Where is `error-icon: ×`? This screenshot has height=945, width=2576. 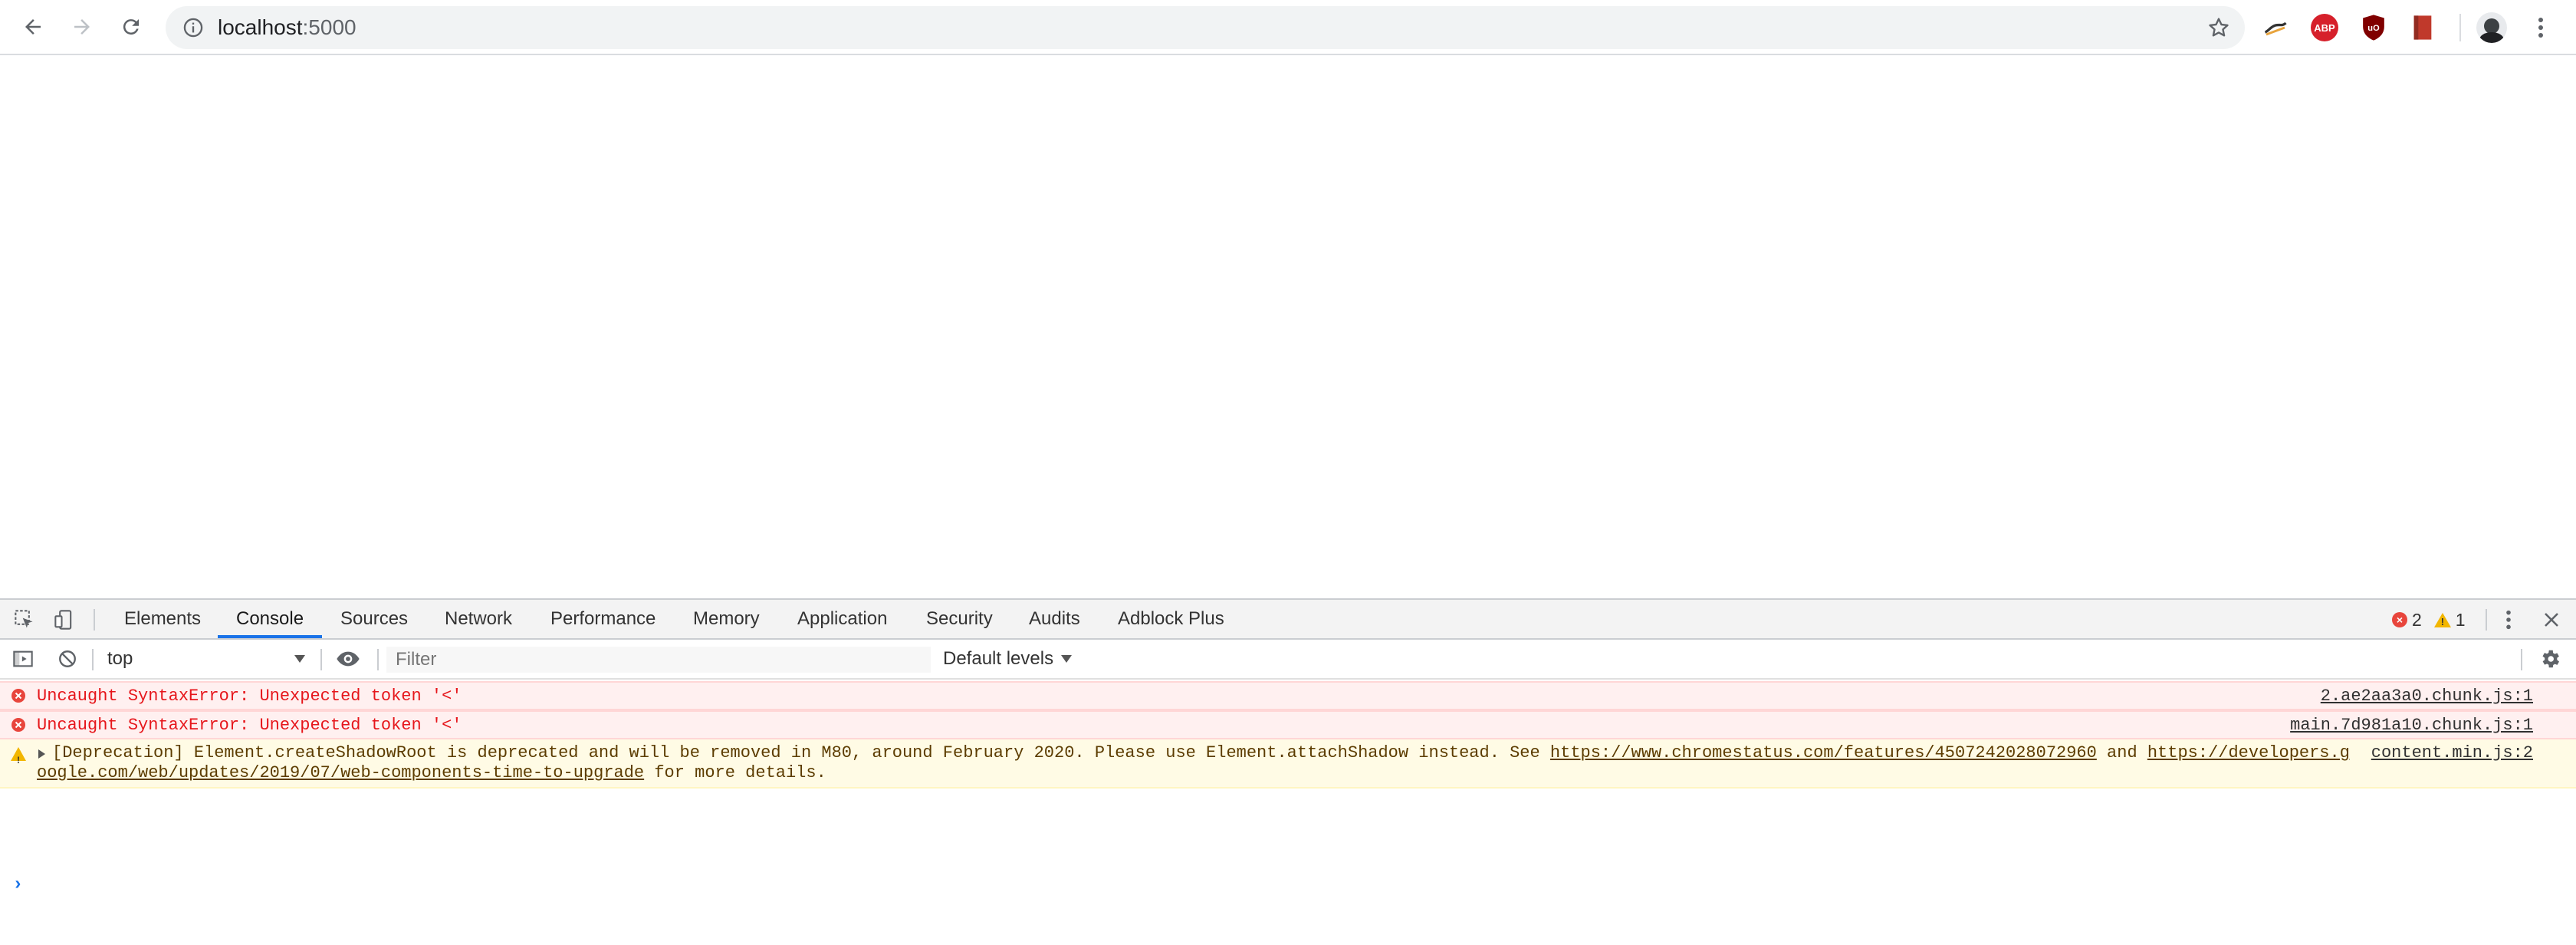 error-icon: × is located at coordinates (2399, 620).